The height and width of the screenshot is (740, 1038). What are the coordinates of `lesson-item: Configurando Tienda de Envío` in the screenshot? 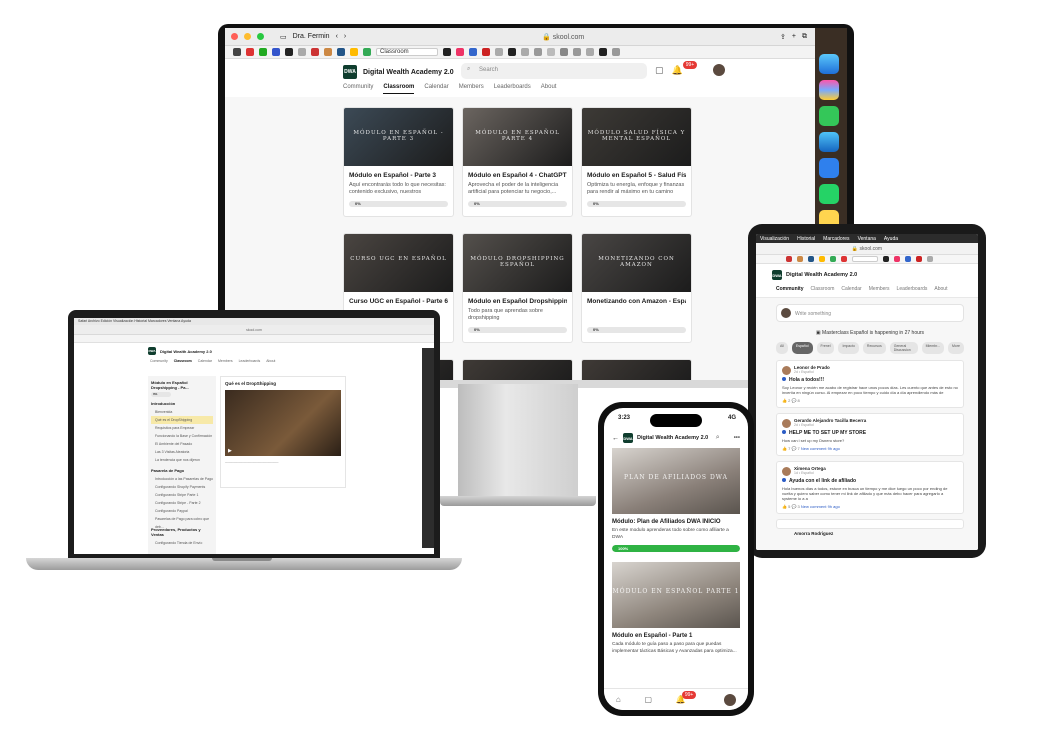 It's located at (182, 543).